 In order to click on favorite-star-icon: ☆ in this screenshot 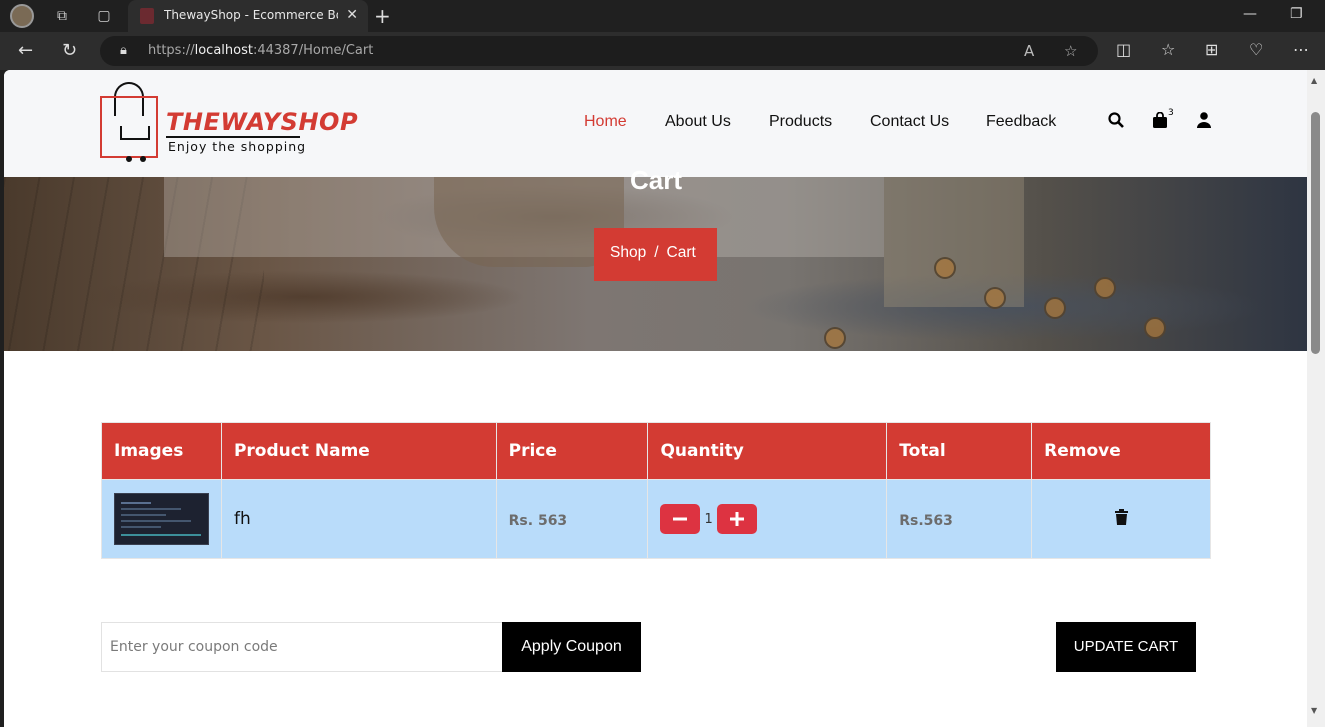, I will do `click(1070, 51)`.